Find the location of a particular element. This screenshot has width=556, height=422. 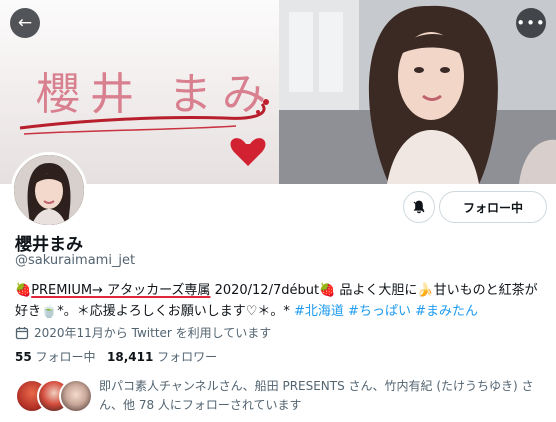

banana-emoji: 🍌 is located at coordinates (425, 290).